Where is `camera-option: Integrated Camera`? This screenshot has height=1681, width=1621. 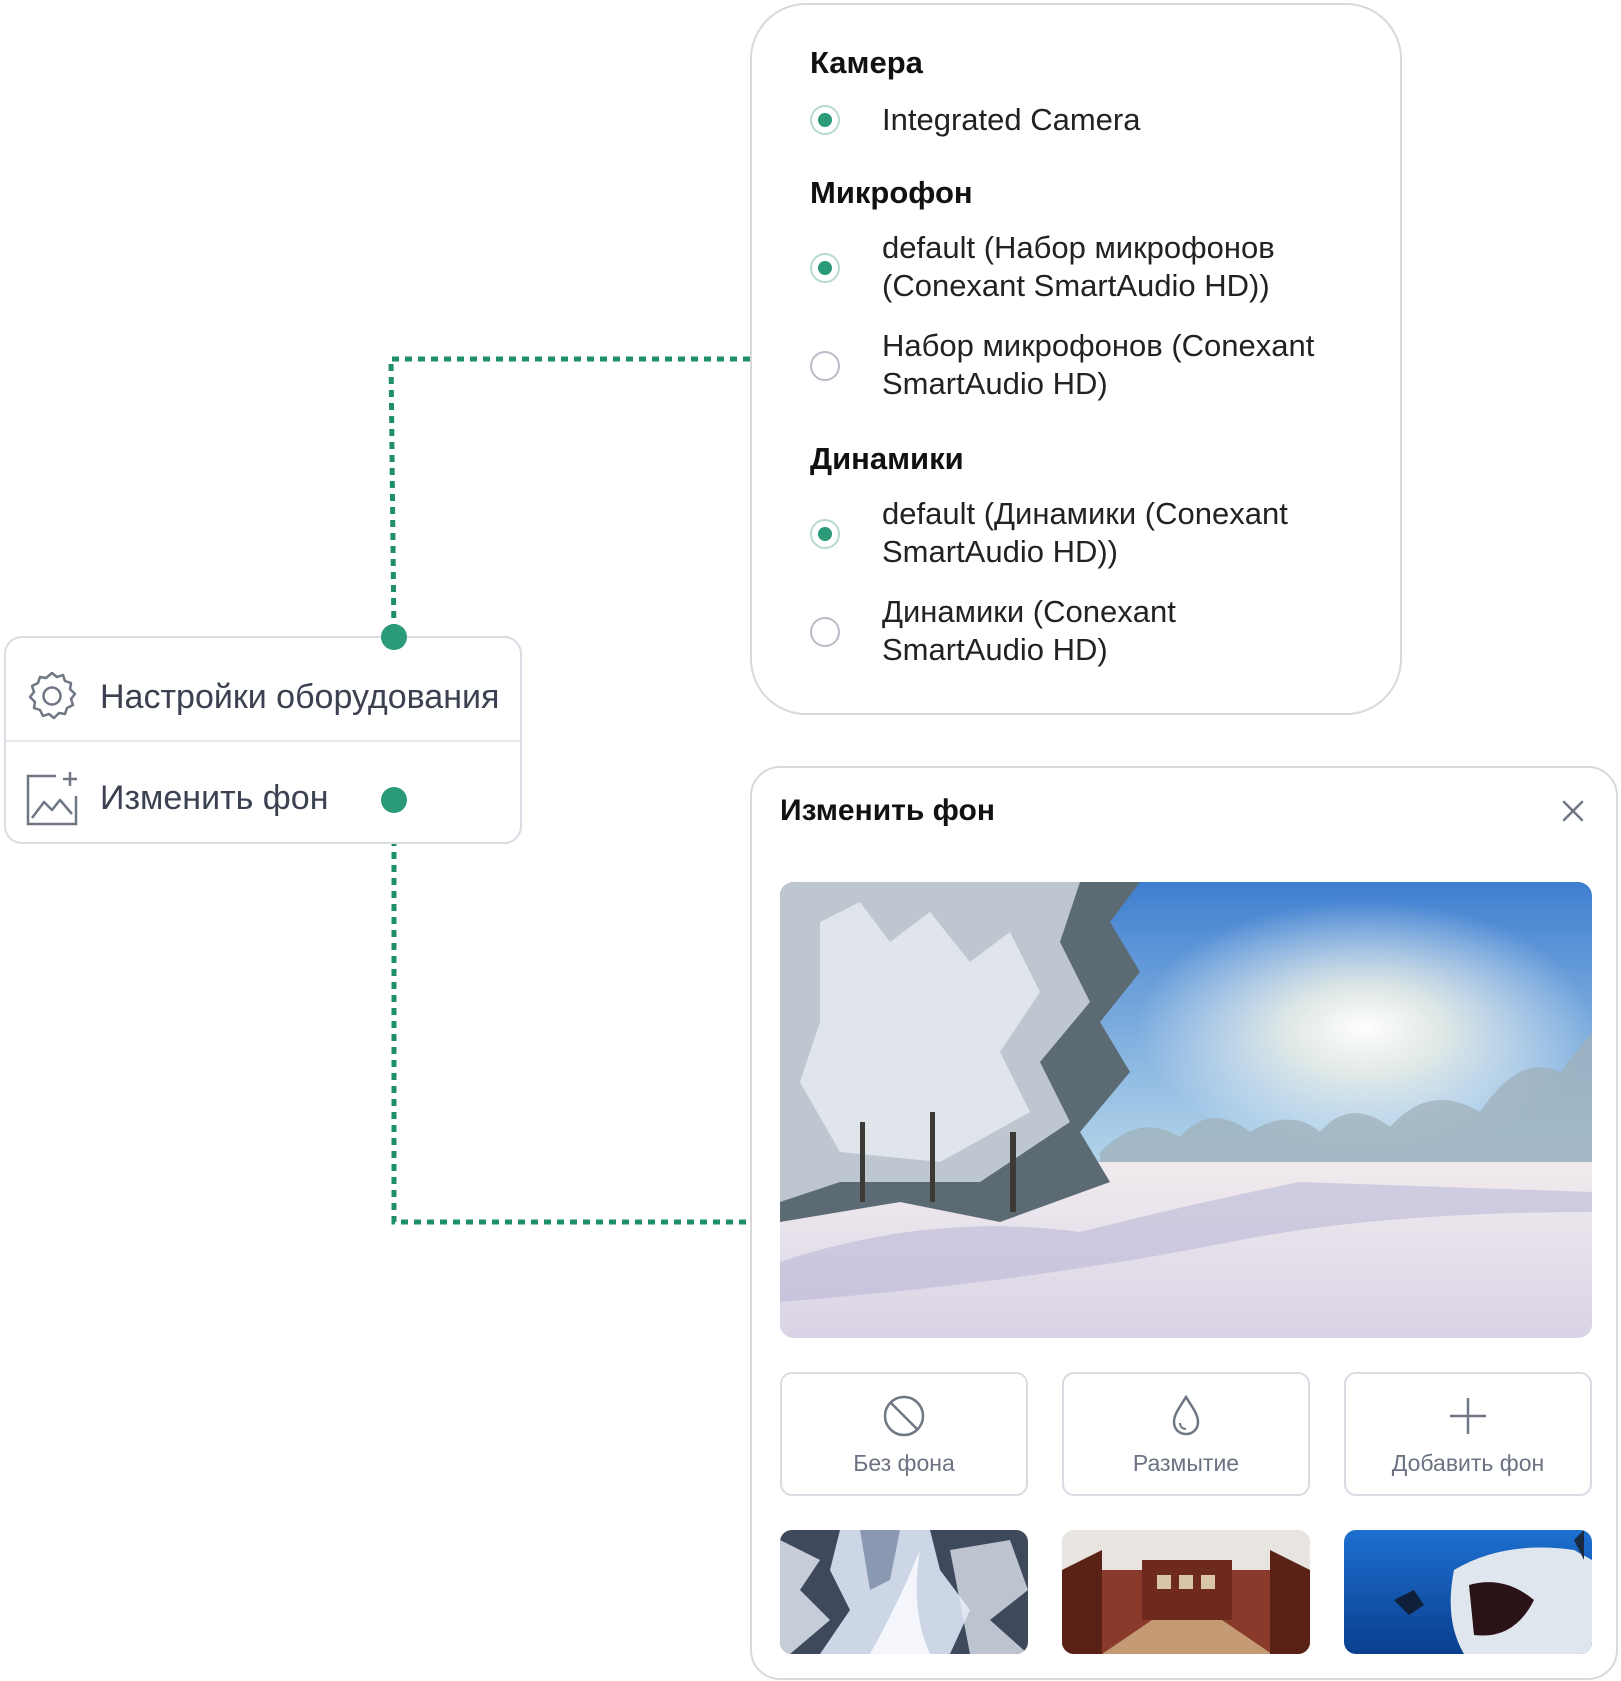 camera-option: Integrated Camera is located at coordinates (1090, 121).